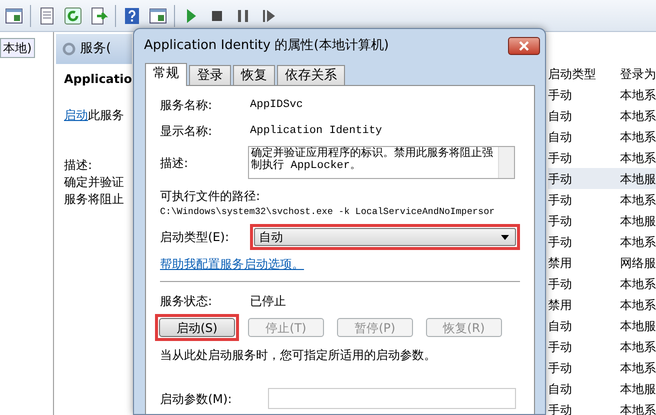 The height and width of the screenshot is (415, 656). What do you see at coordinates (505, 237) in the screenshot?
I see `caret-icon` at bounding box center [505, 237].